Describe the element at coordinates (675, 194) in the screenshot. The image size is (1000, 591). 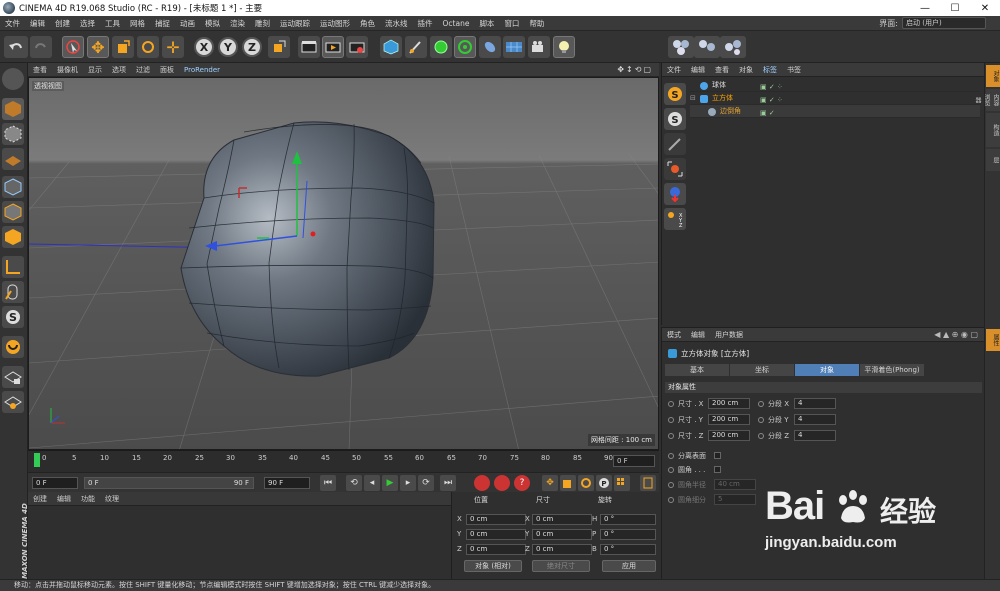
I see `om-dynamics-icon` at that location.